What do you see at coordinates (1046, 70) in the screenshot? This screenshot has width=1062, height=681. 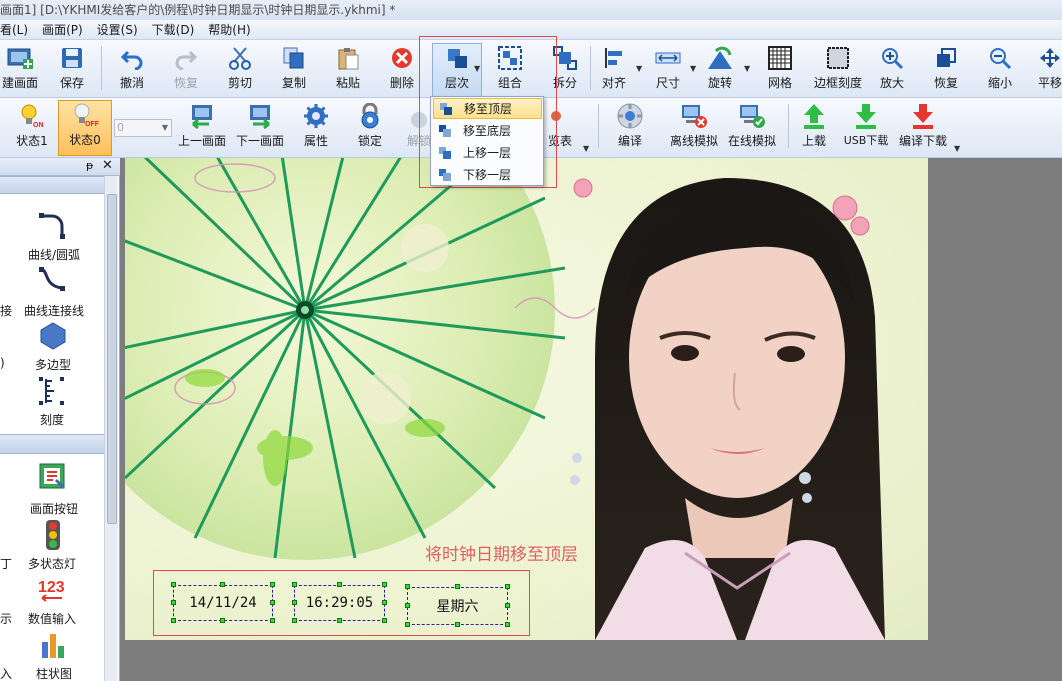 I see `pan-button: 平移` at bounding box center [1046, 70].